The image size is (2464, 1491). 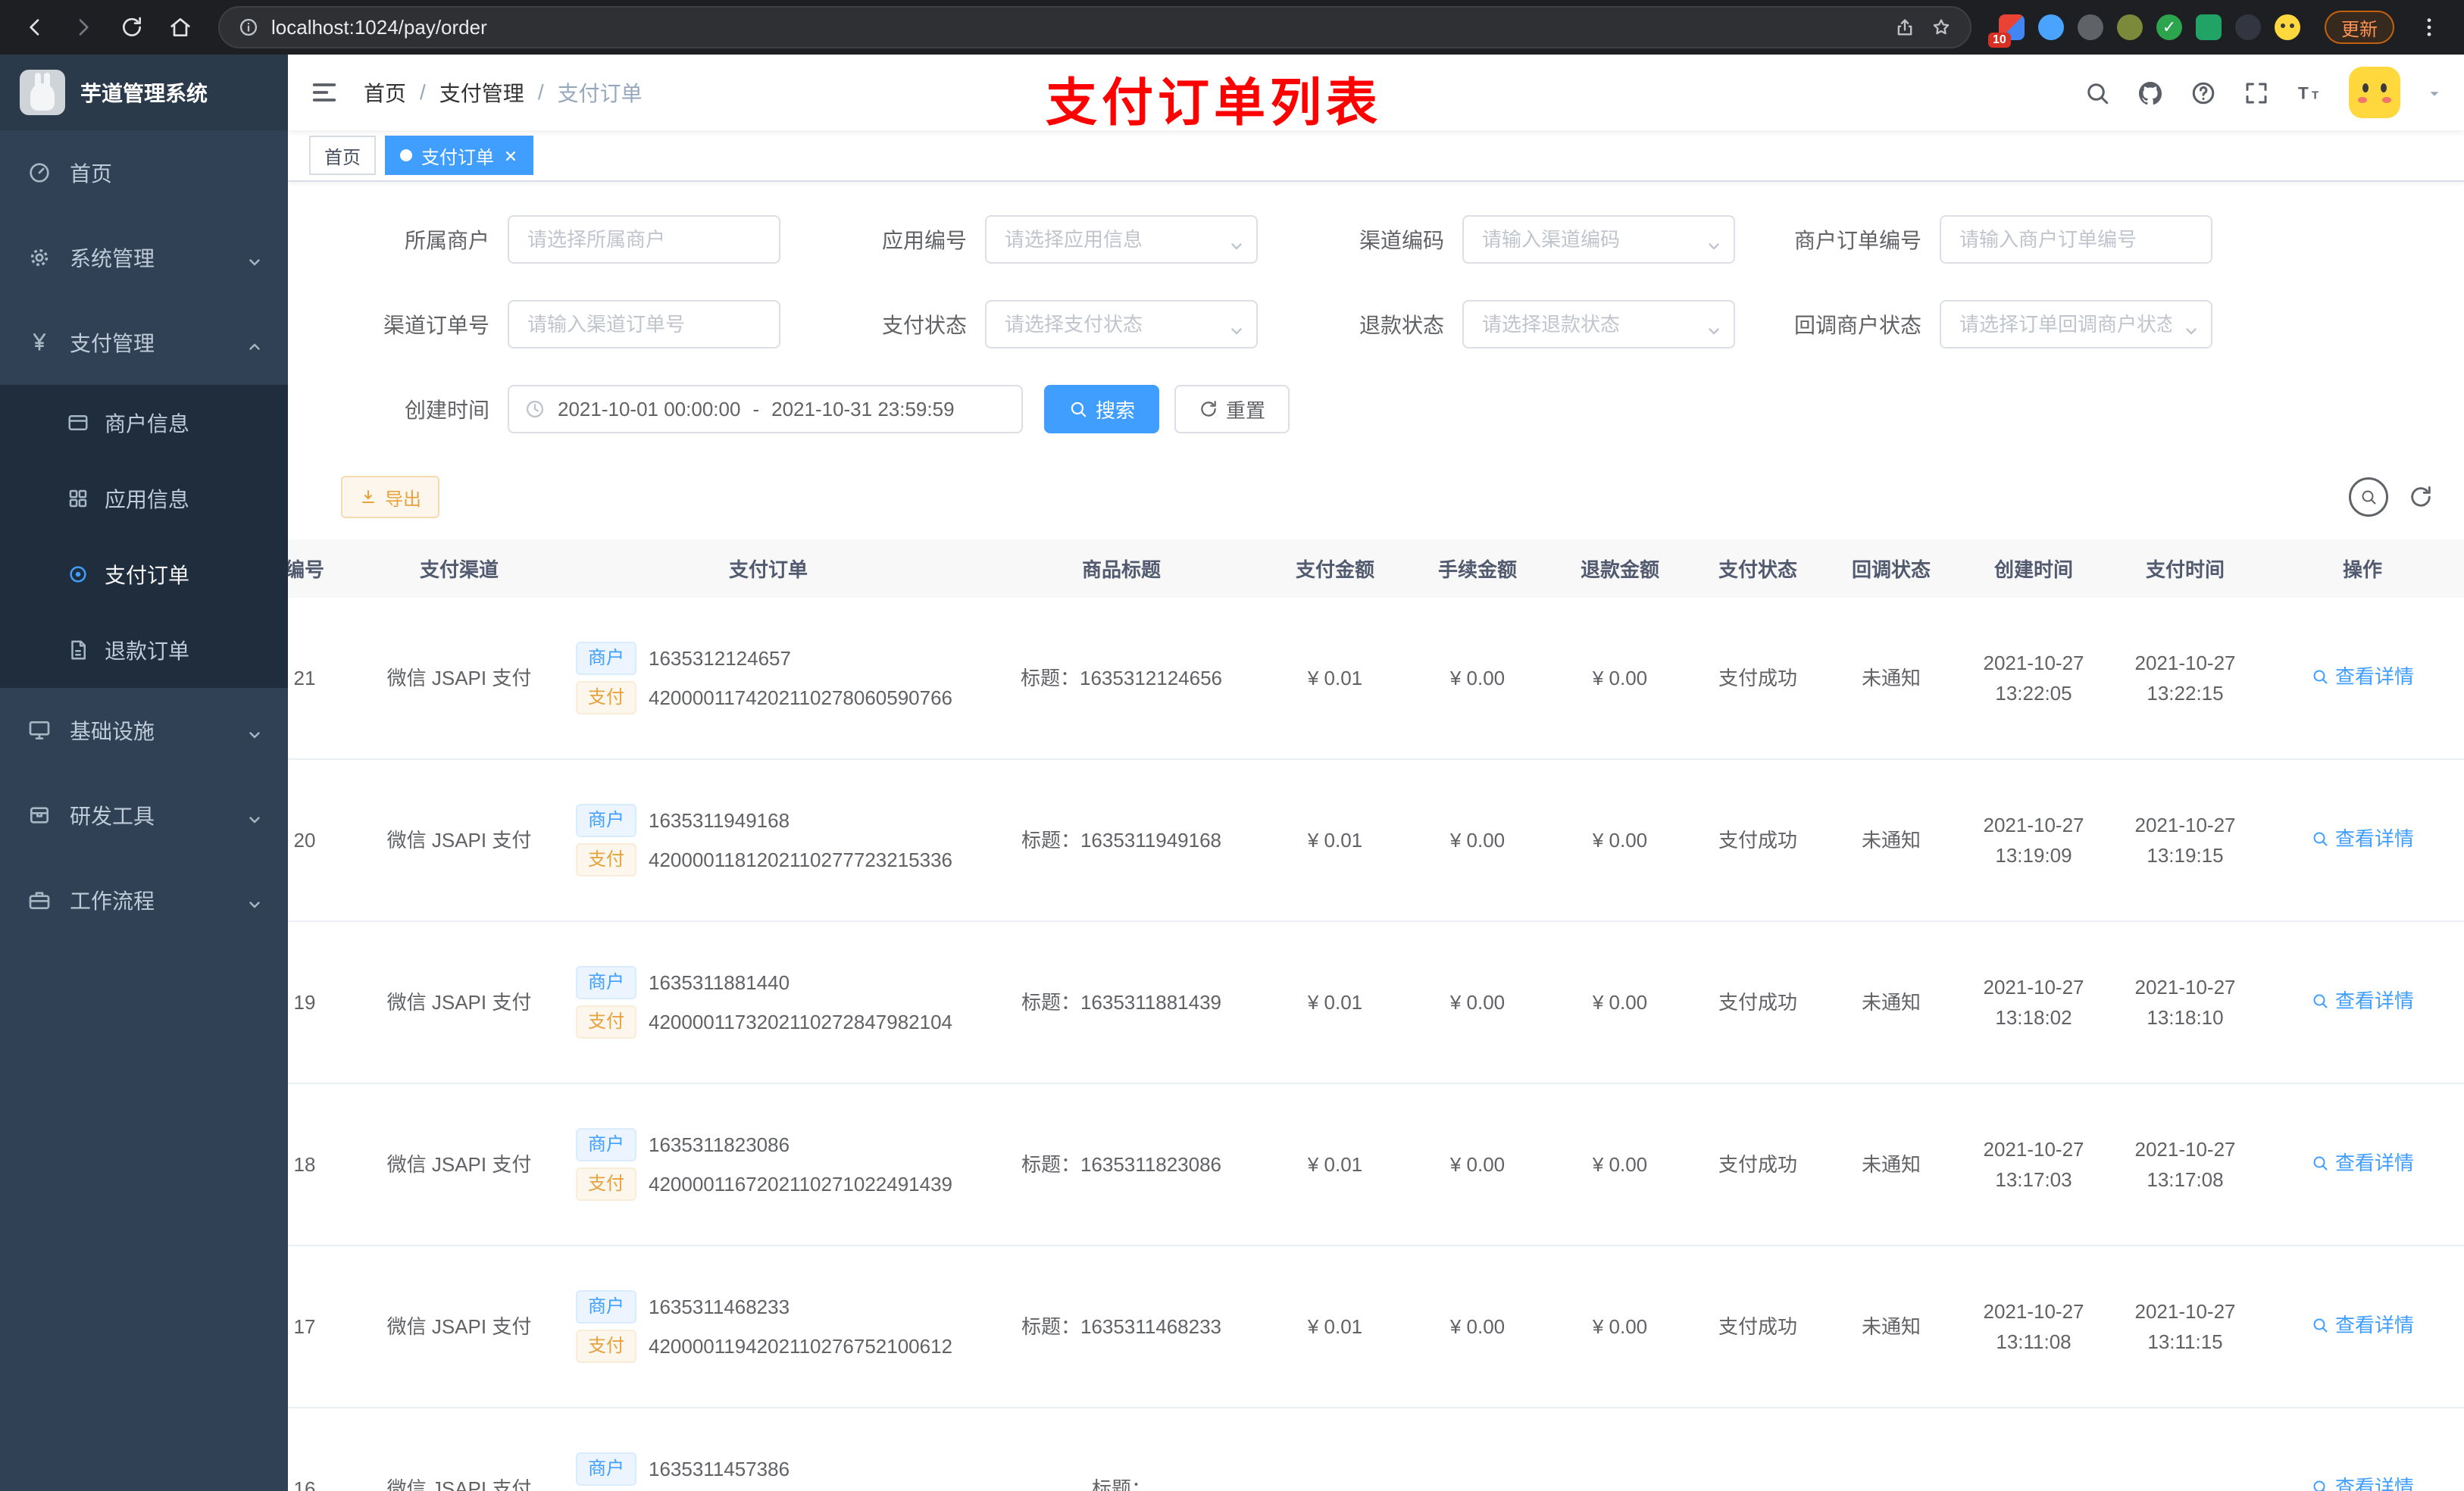 I want to click on sidebar-item-infrastructure: 基础设施, so click(x=144, y=730).